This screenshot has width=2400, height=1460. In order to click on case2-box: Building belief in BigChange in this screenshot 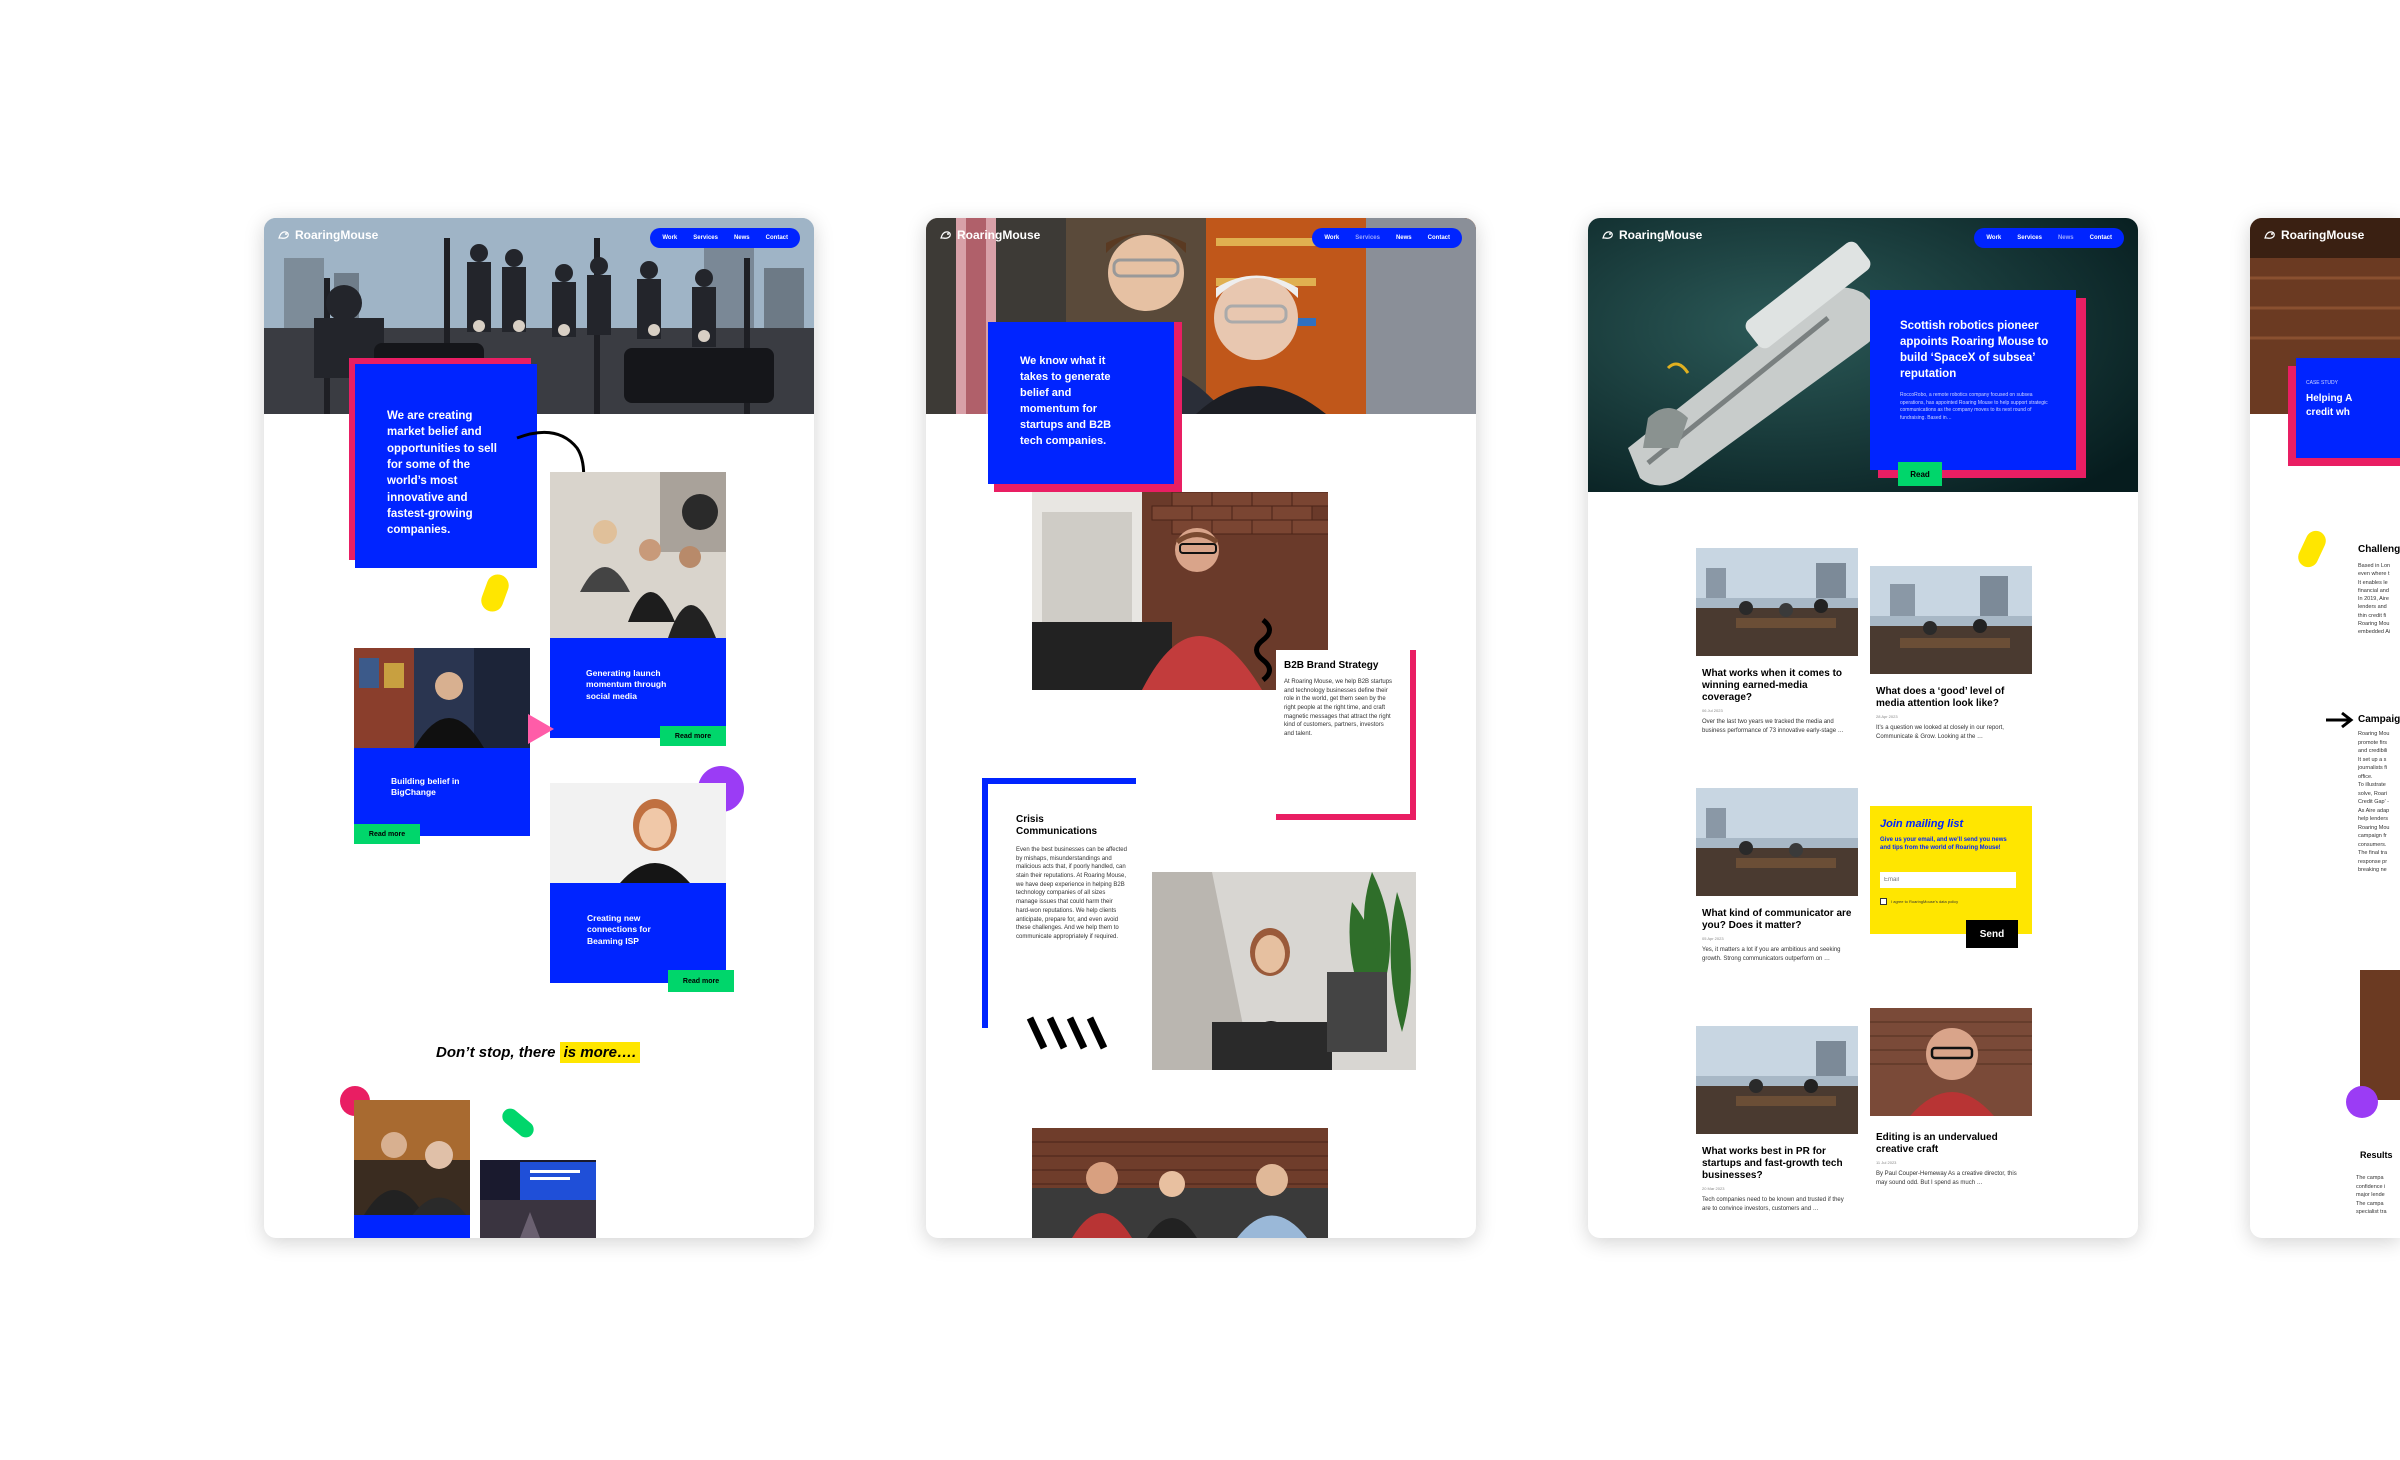, I will do `click(442, 792)`.